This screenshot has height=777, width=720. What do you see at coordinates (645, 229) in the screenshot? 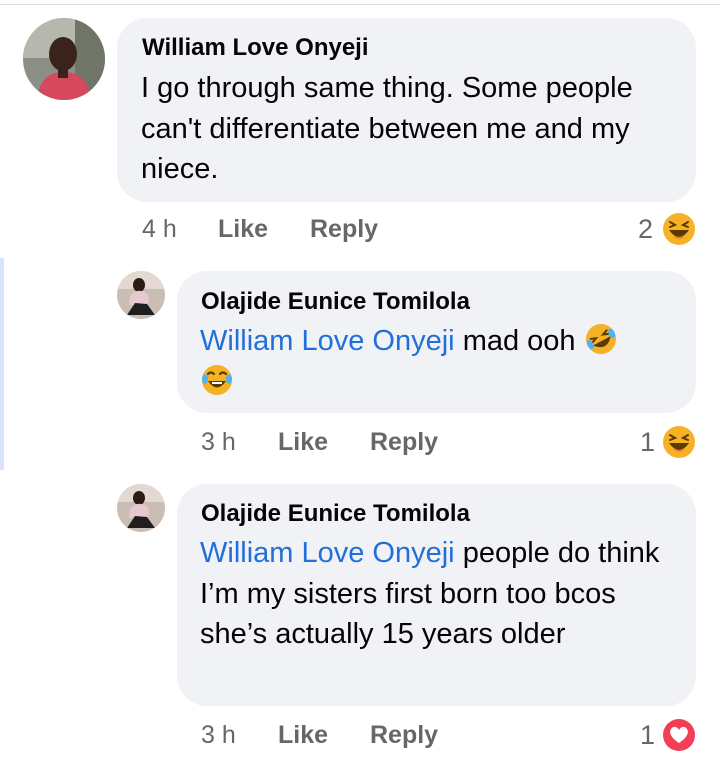
I see `comment-reaction-count: 2` at bounding box center [645, 229].